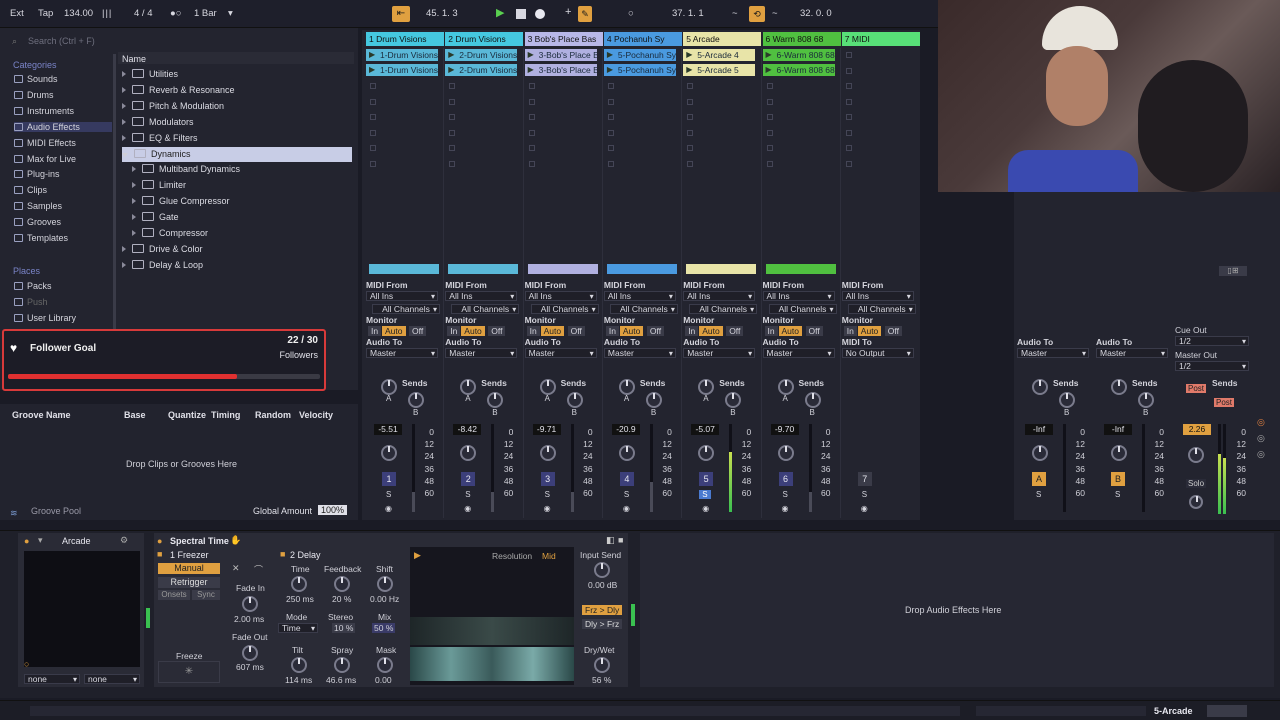 The image size is (1280, 720). I want to click on browser-item-multiband-dynamics: Multiband Dynamics, so click(186, 169).